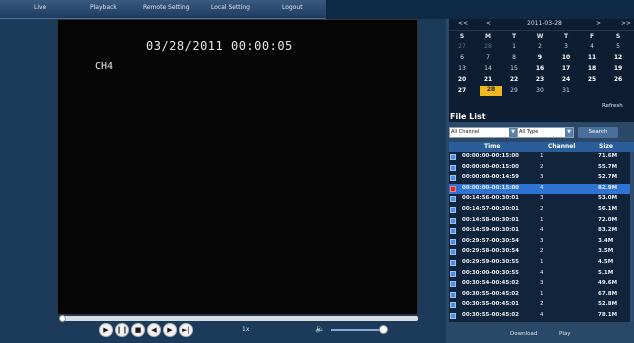  Describe the element at coordinates (541, 157) in the screenshot. I see `file-row: 00:00:00-00:15:00 1 71.6M` at that location.